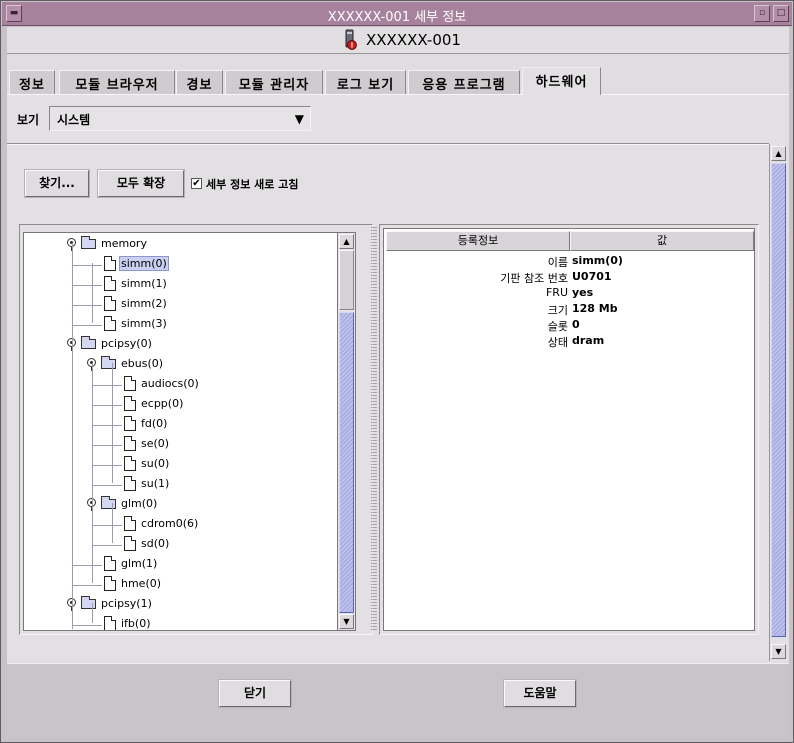 This screenshot has height=743, width=794. What do you see at coordinates (540, 693) in the screenshot?
I see `help-button: 도움말` at bounding box center [540, 693].